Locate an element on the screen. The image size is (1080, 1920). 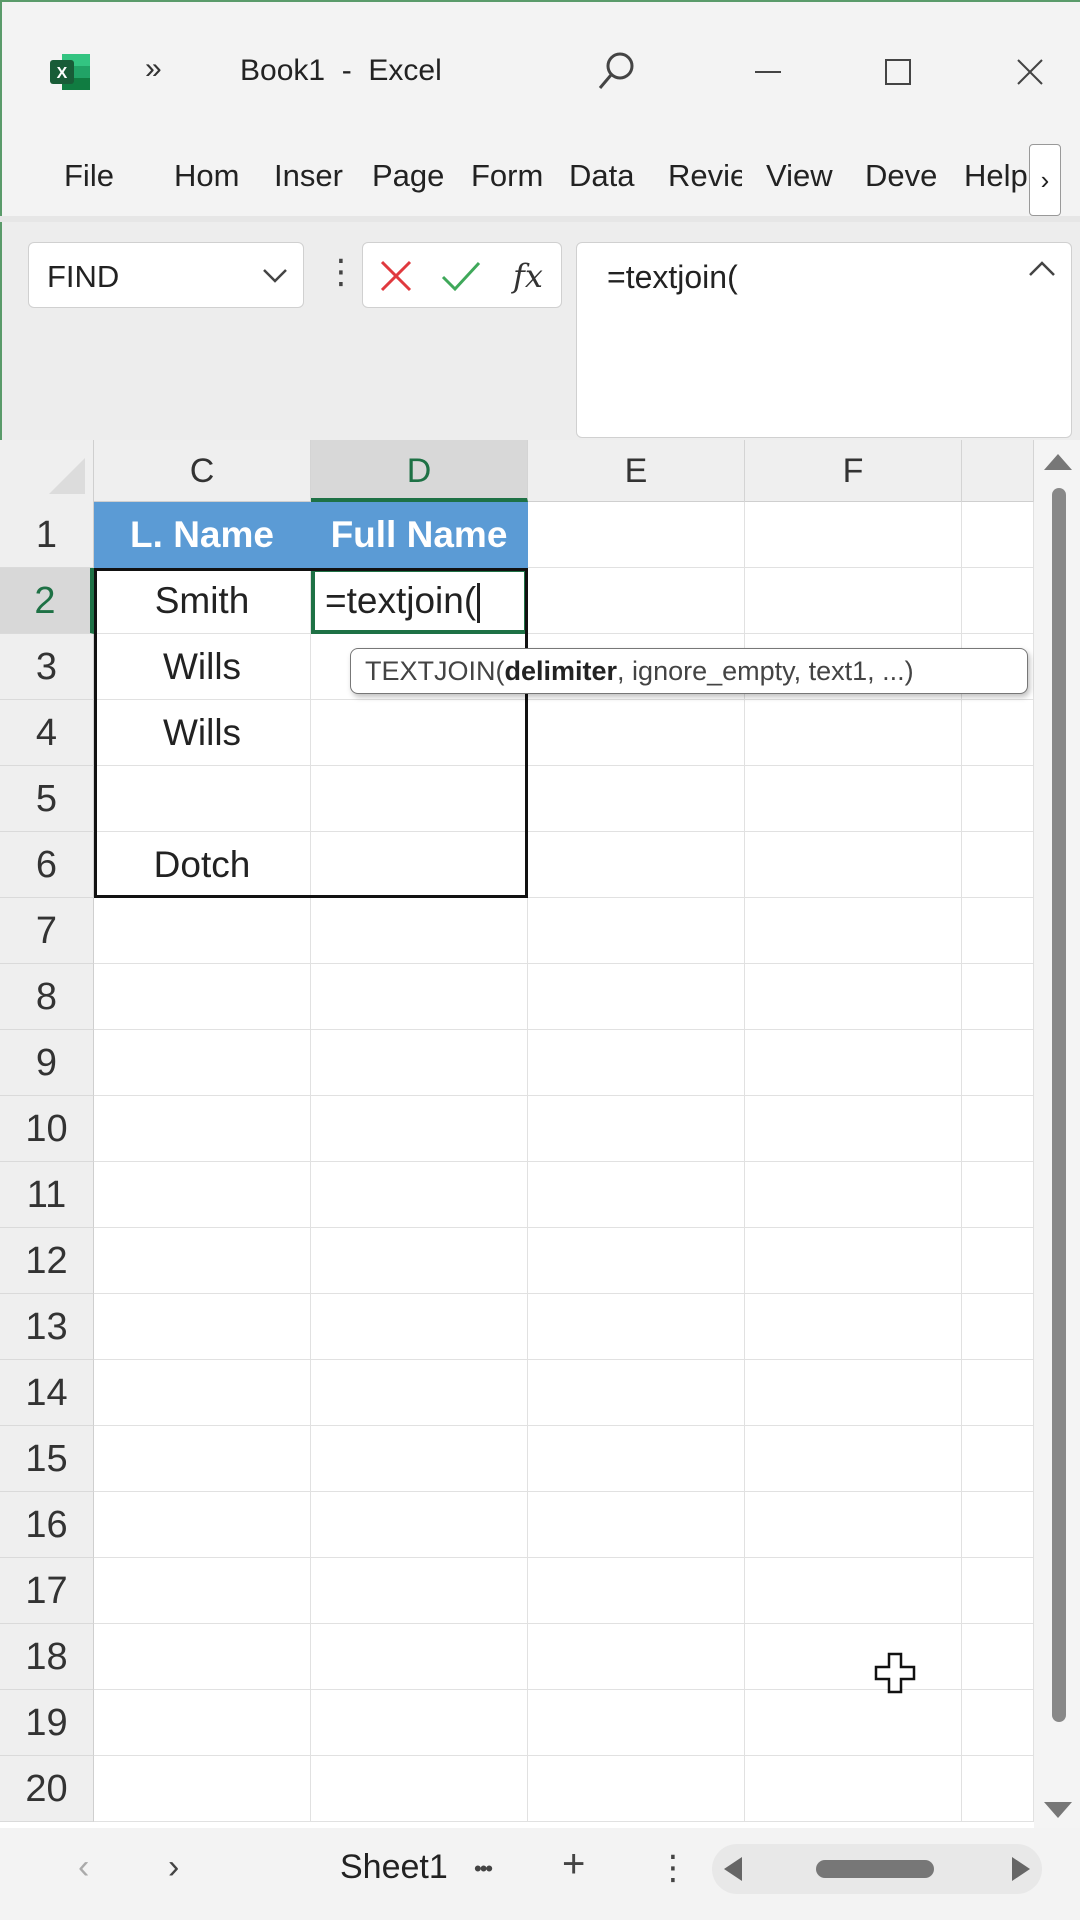
row-header-19: 19 is located at coordinates (47, 1723).